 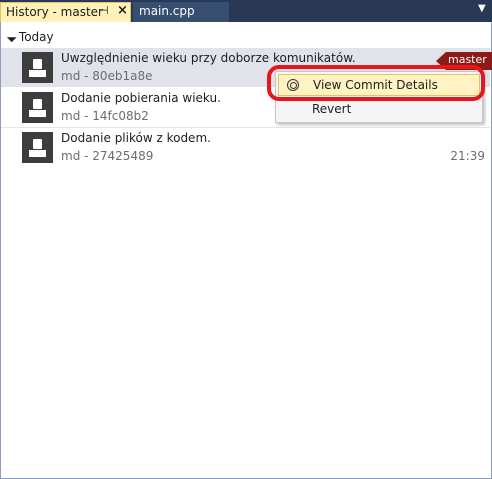 What do you see at coordinates (36, 37) in the screenshot?
I see `group-label: Today` at bounding box center [36, 37].